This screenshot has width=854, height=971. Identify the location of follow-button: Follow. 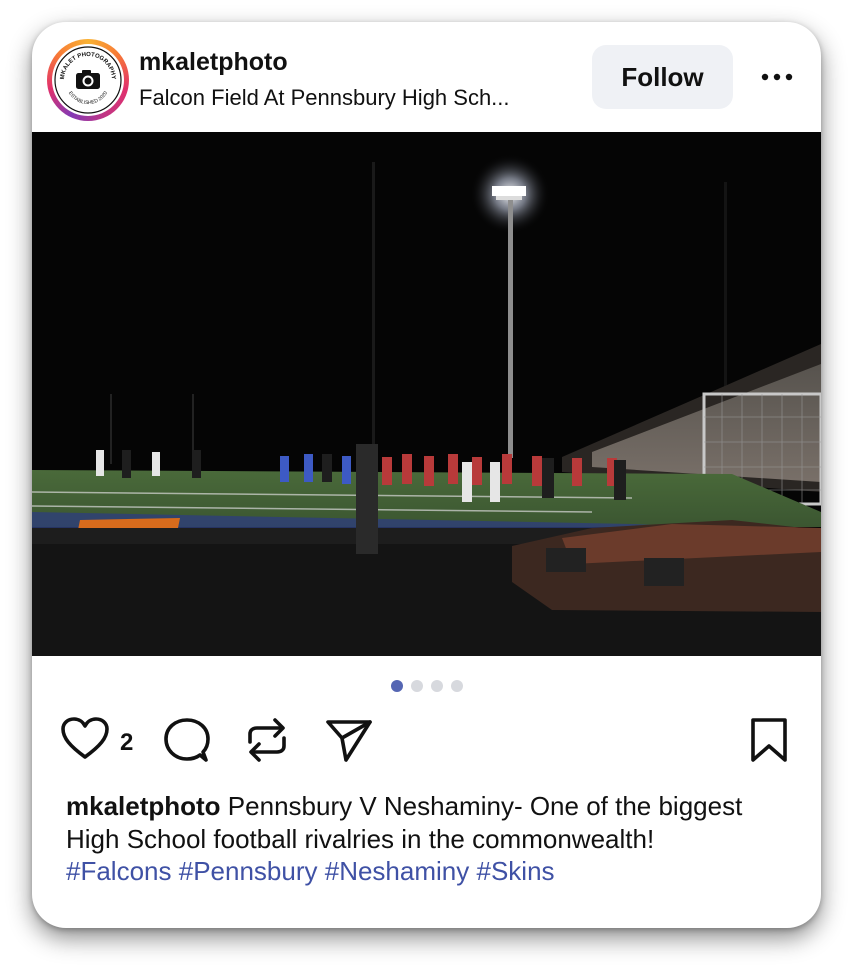
(662, 77).